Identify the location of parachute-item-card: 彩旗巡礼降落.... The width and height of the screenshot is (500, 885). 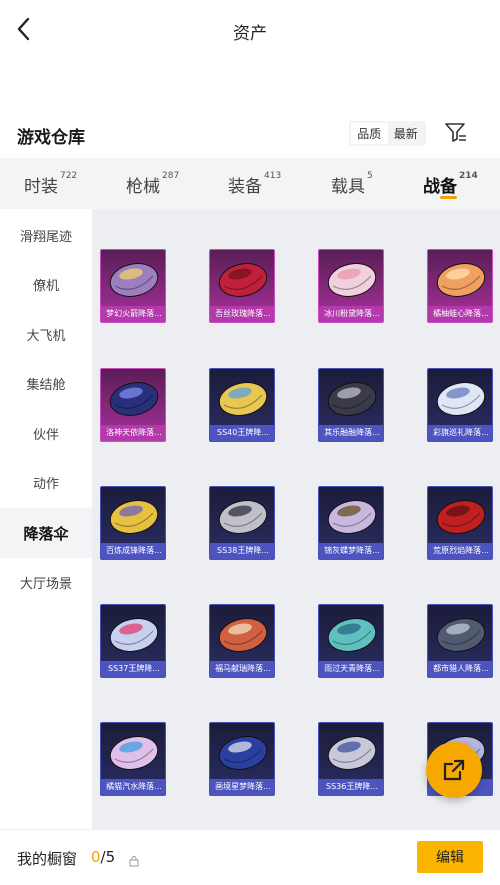
(460, 405).